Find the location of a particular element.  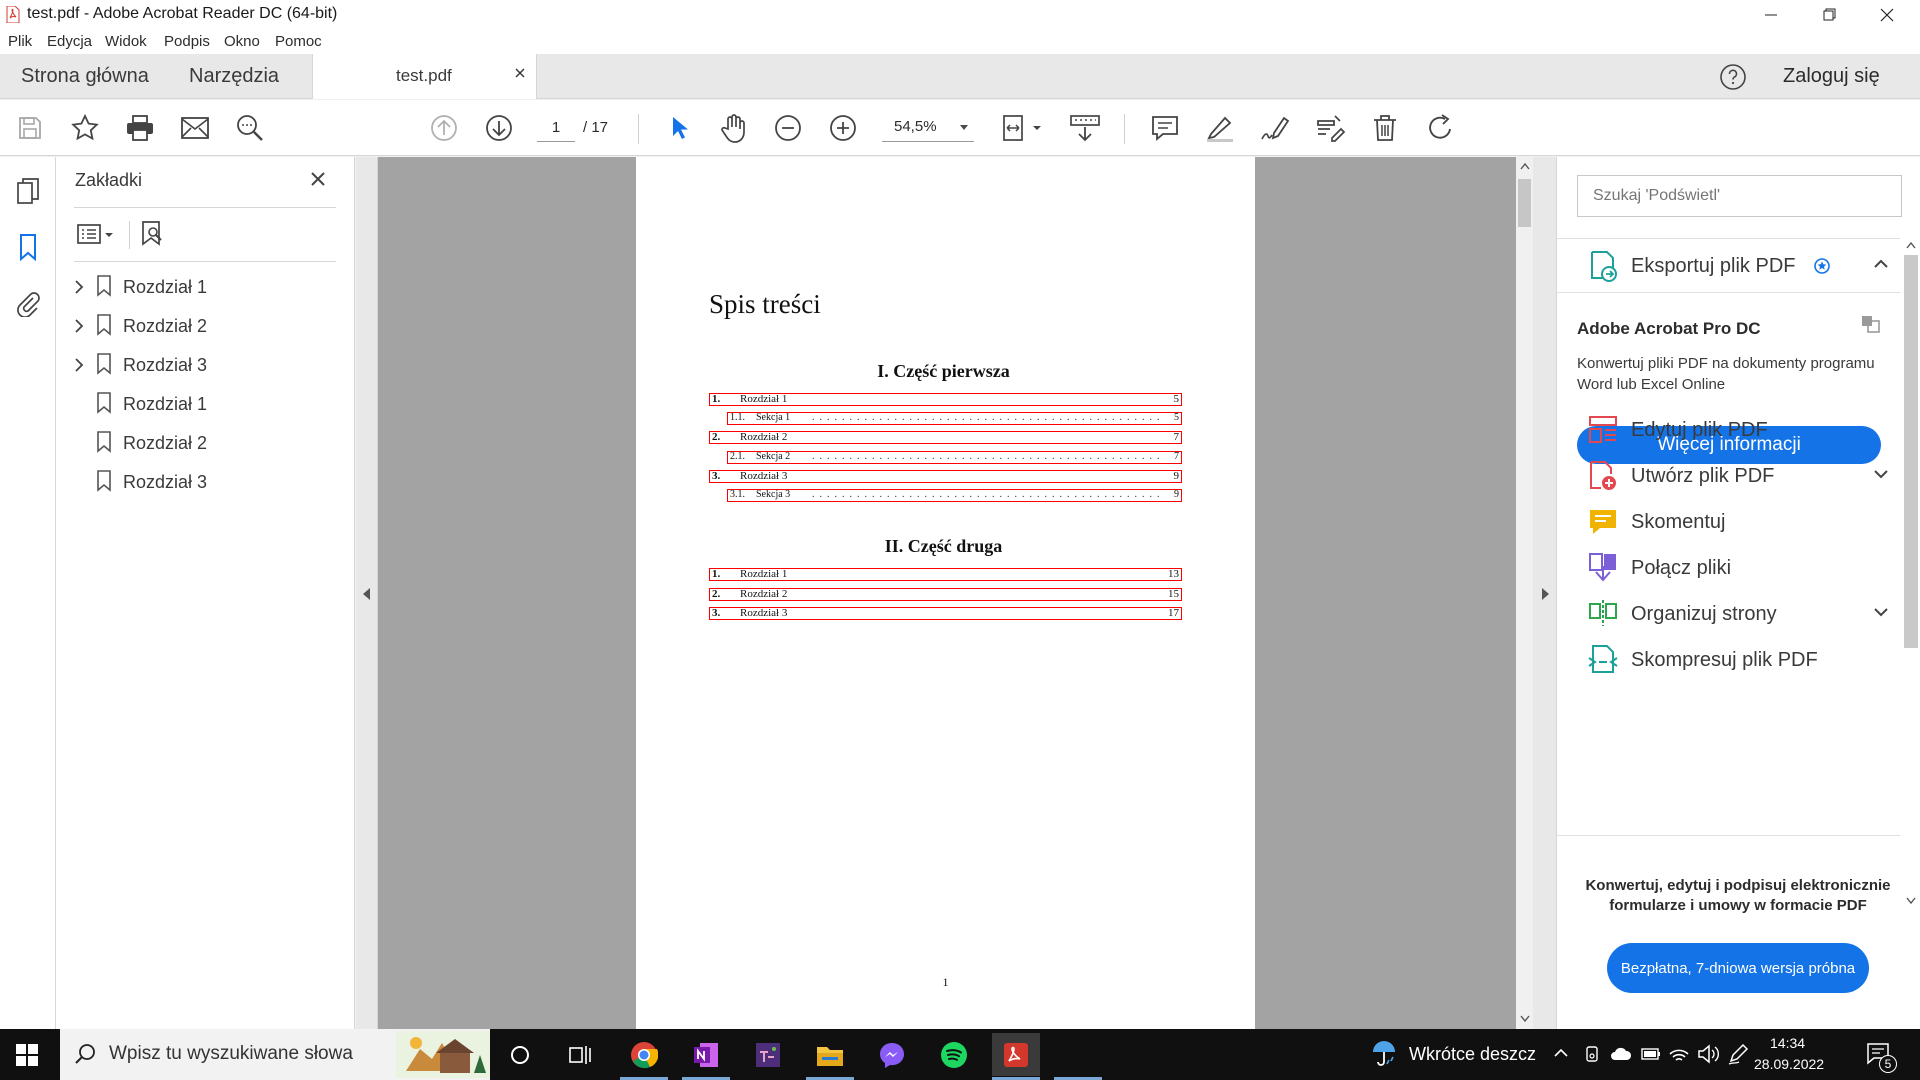

menu-podpis: Podpis is located at coordinates (187, 41).